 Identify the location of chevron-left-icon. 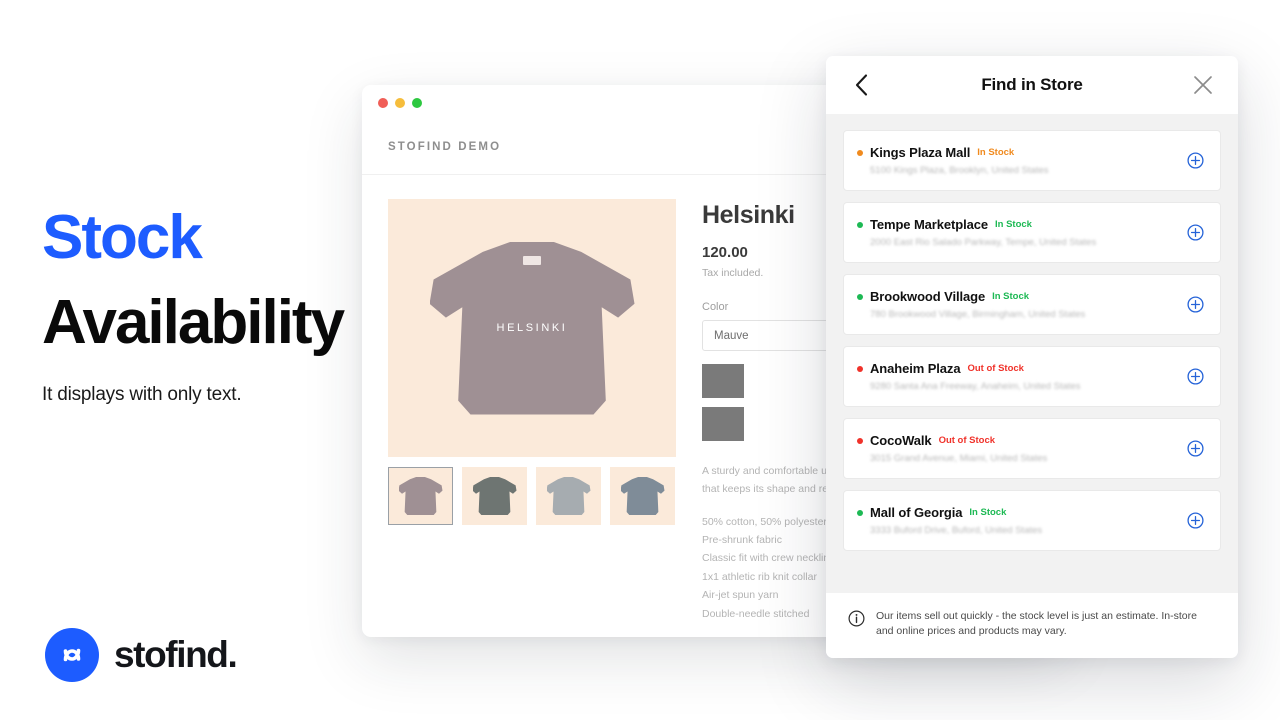
(861, 85).